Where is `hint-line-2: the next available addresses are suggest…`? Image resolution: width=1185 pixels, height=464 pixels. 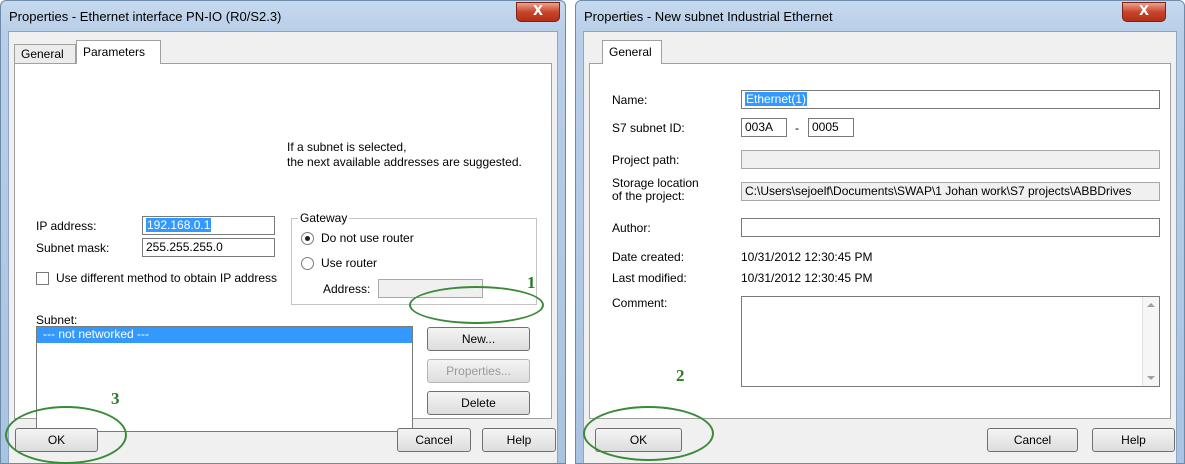
hint-line-2: the next available addresses are suggest… is located at coordinates (404, 162).